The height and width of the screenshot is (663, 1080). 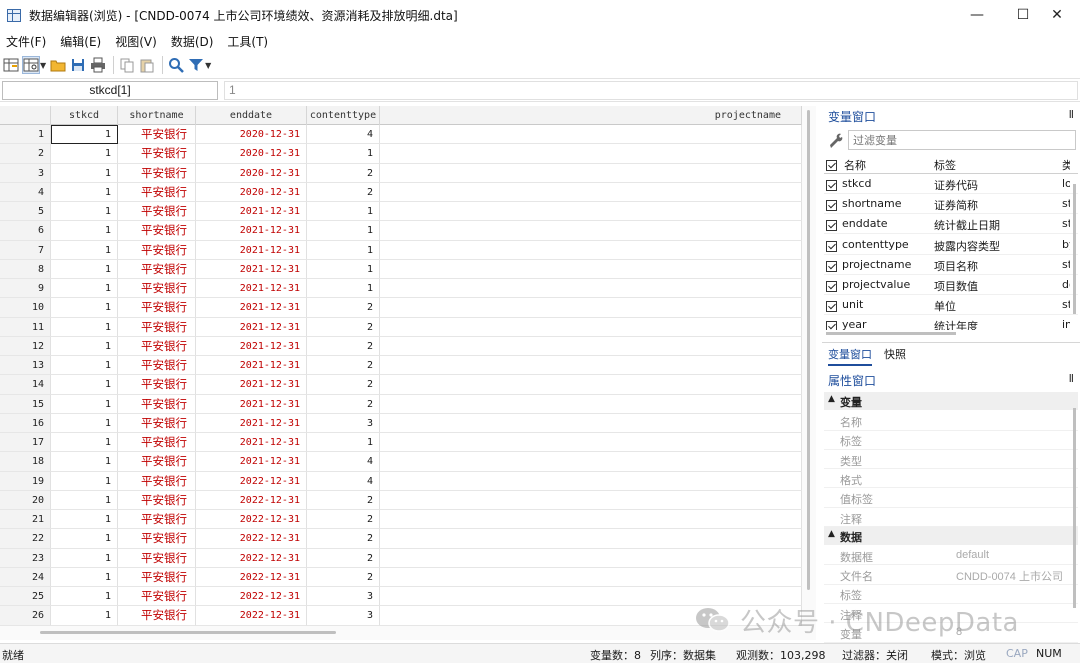 I want to click on variable-row: contenttype 披露内容类型 by, so click(x=951, y=245).